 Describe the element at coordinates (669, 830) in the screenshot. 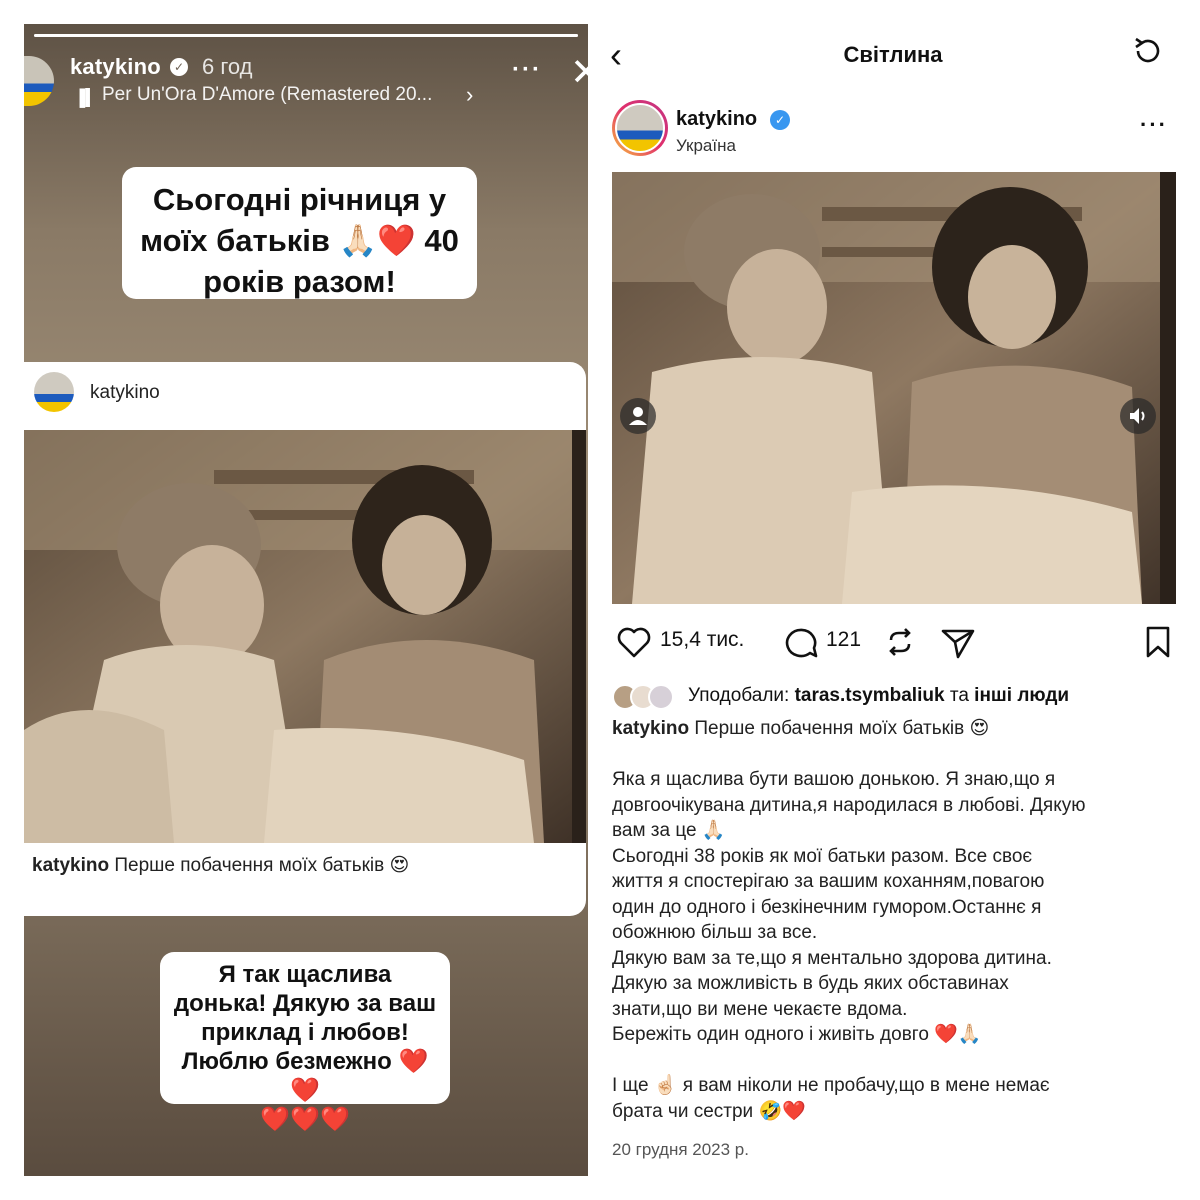

I see `caption-line: вам за це 🙏🏻` at that location.